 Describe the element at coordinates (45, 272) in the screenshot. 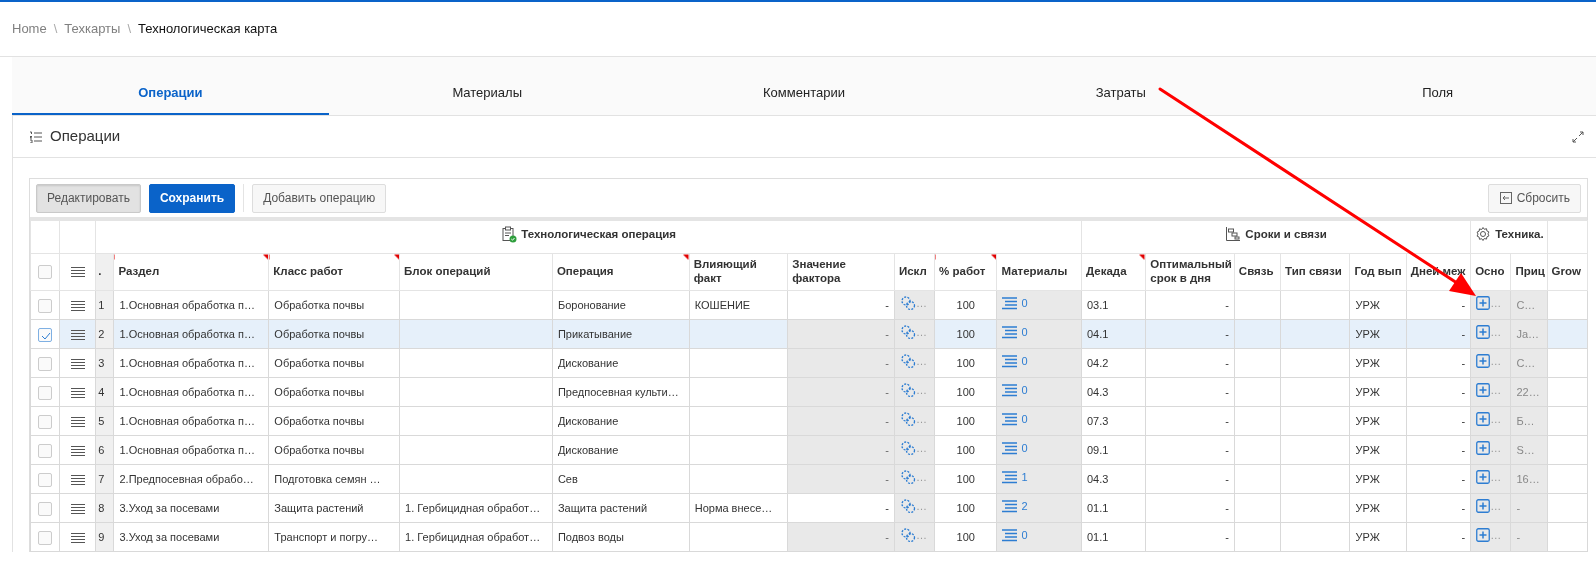

I see `select-all-checkbox` at that location.